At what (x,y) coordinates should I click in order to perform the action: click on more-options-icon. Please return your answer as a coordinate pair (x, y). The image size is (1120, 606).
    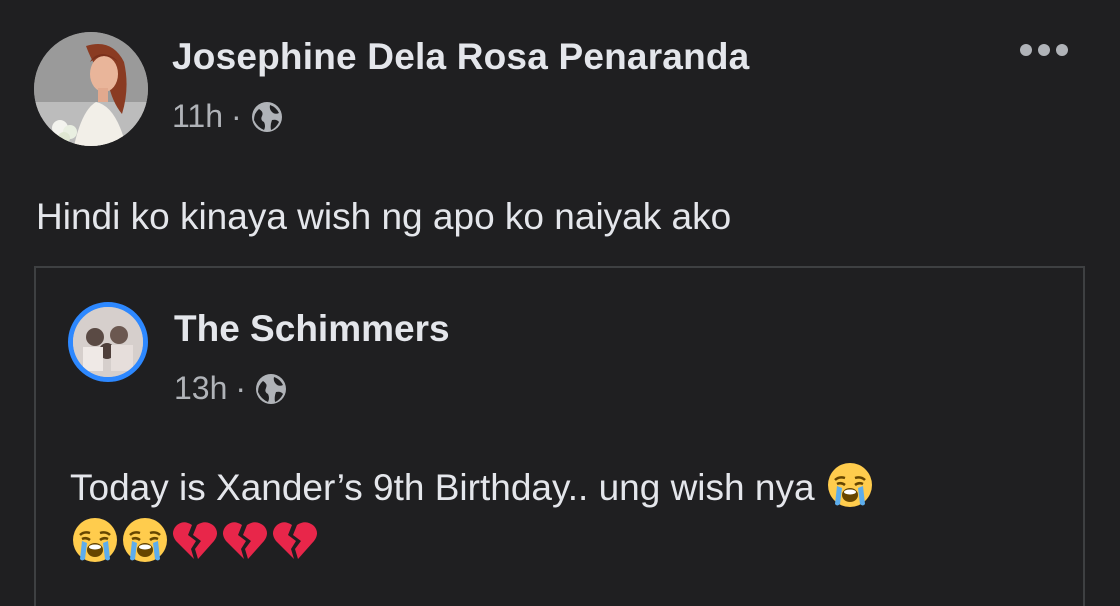
    Looking at the image, I should click on (1044, 50).